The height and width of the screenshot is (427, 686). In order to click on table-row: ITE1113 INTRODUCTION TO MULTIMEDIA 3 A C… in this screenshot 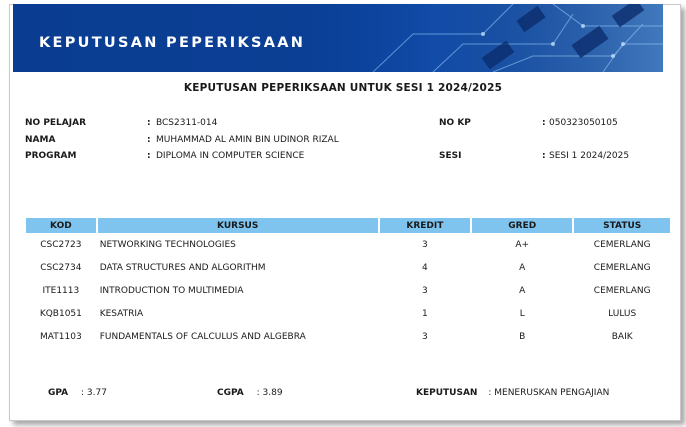, I will do `click(348, 290)`.